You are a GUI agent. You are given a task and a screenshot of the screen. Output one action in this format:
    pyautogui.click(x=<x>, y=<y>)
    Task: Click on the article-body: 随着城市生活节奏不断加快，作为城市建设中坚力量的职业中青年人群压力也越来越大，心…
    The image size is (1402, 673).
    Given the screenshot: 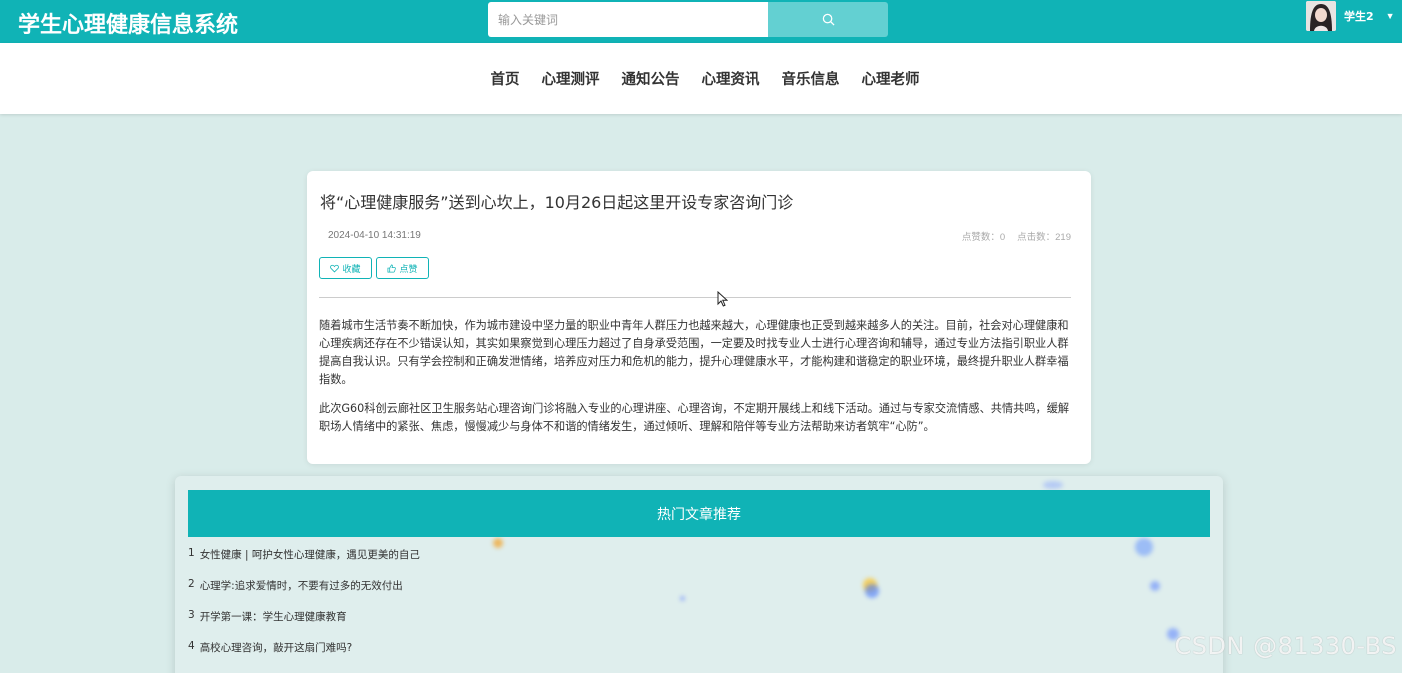 What is the action you would take?
    pyautogui.click(x=697, y=382)
    